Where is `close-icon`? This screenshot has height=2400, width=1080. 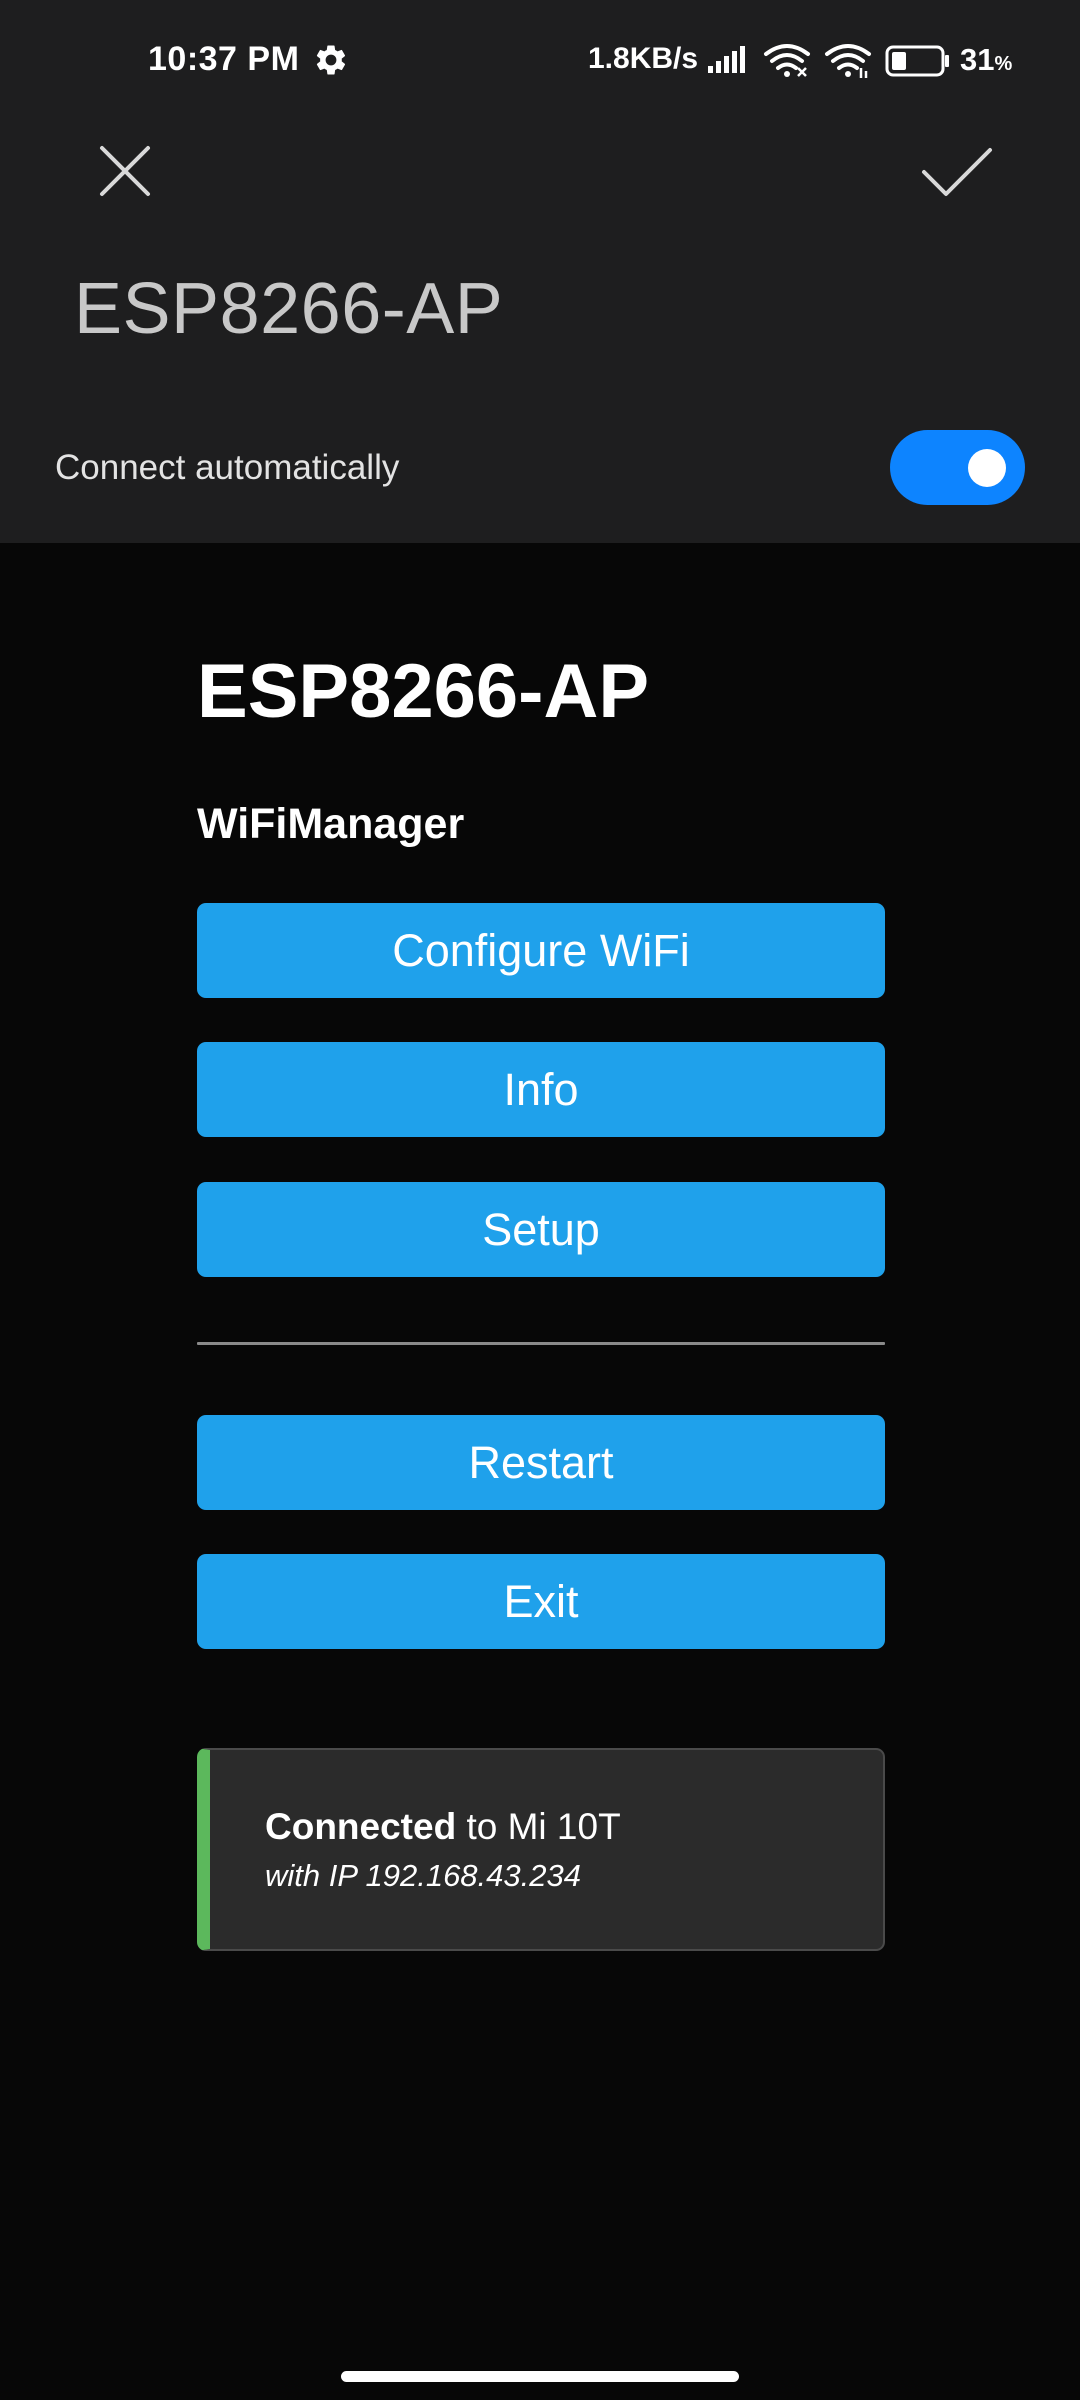 close-icon is located at coordinates (125, 171).